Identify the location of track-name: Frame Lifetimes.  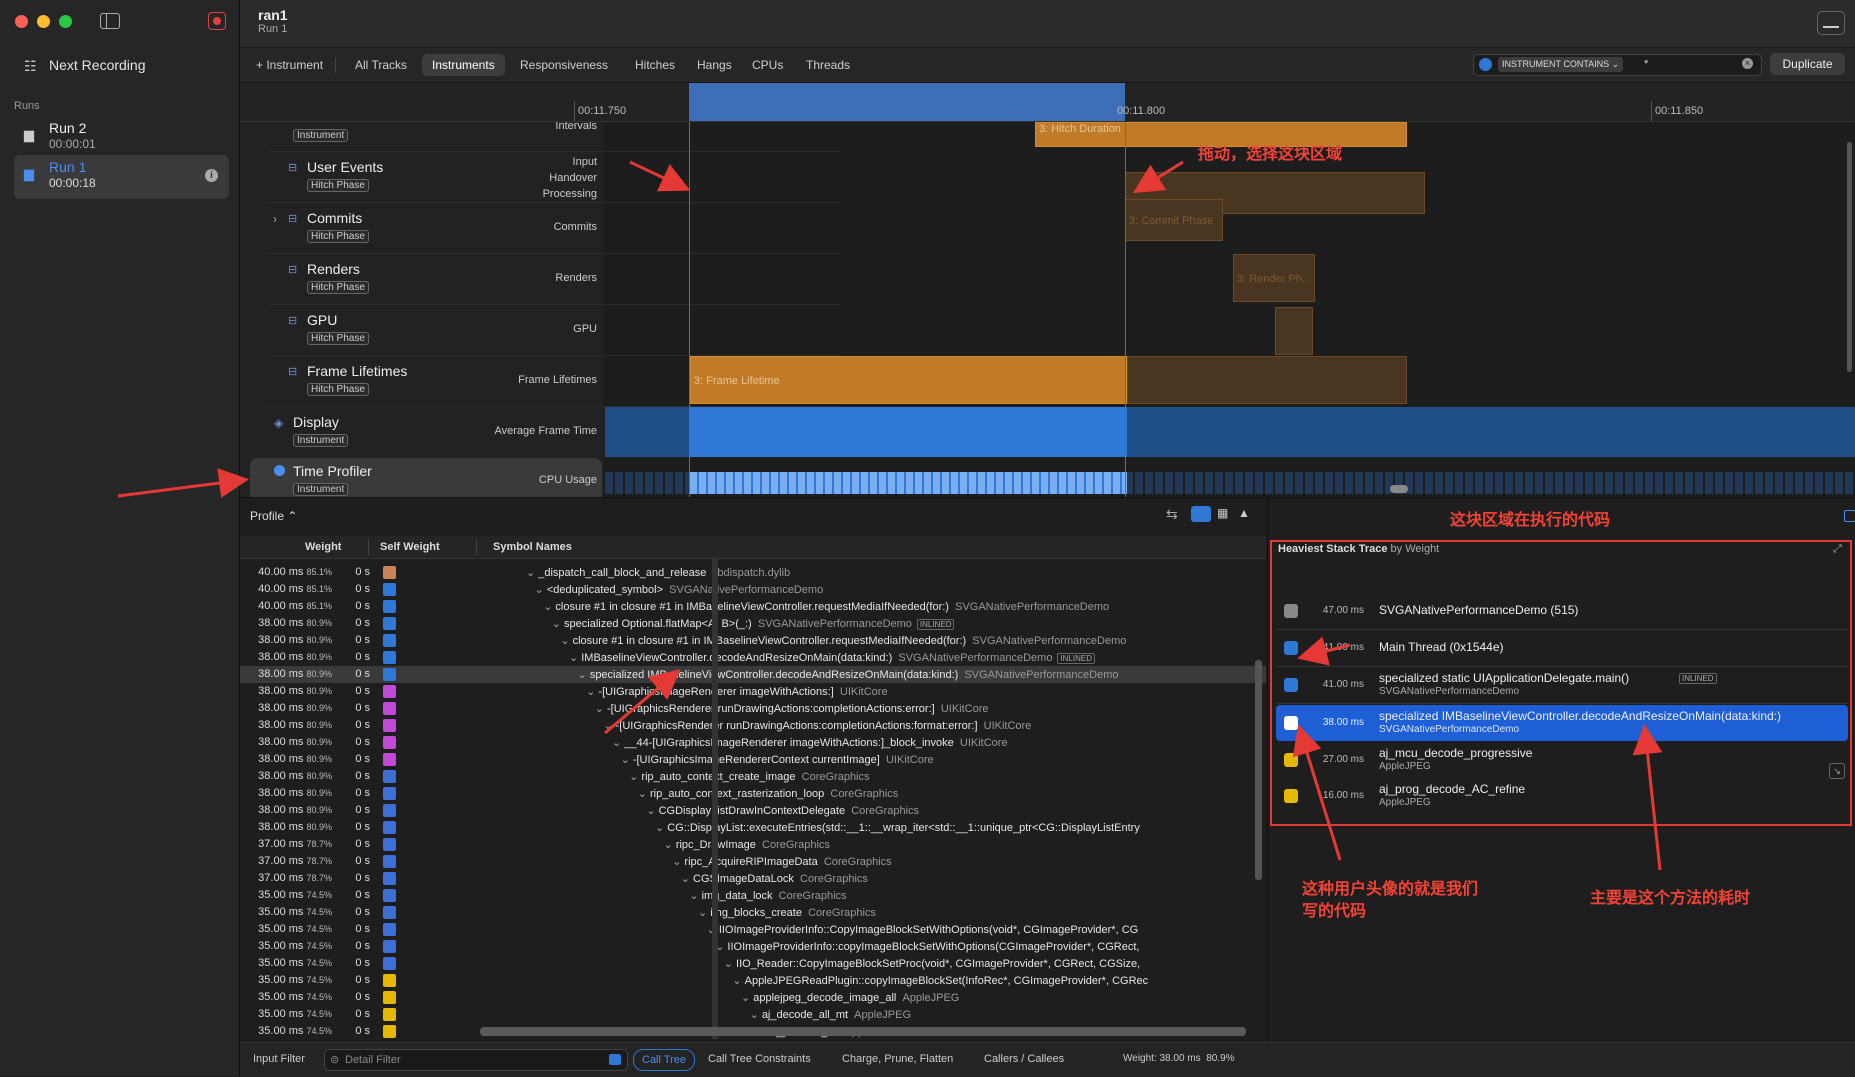
(357, 371).